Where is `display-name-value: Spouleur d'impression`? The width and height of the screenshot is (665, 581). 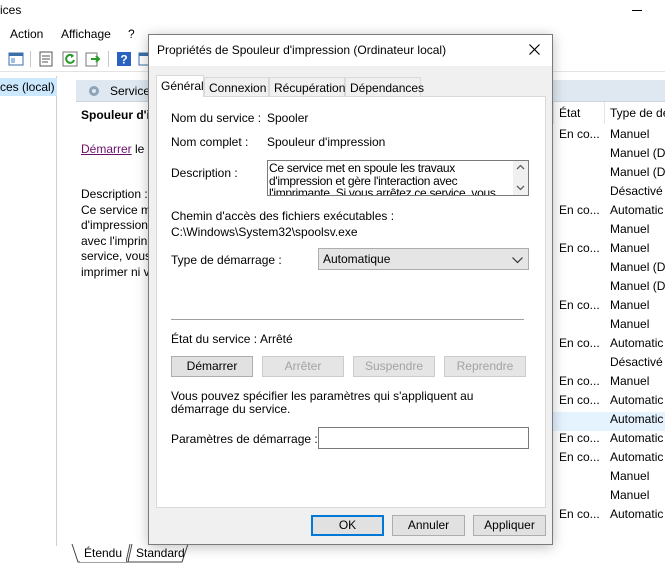 display-name-value: Spouleur d'impression is located at coordinates (326, 142).